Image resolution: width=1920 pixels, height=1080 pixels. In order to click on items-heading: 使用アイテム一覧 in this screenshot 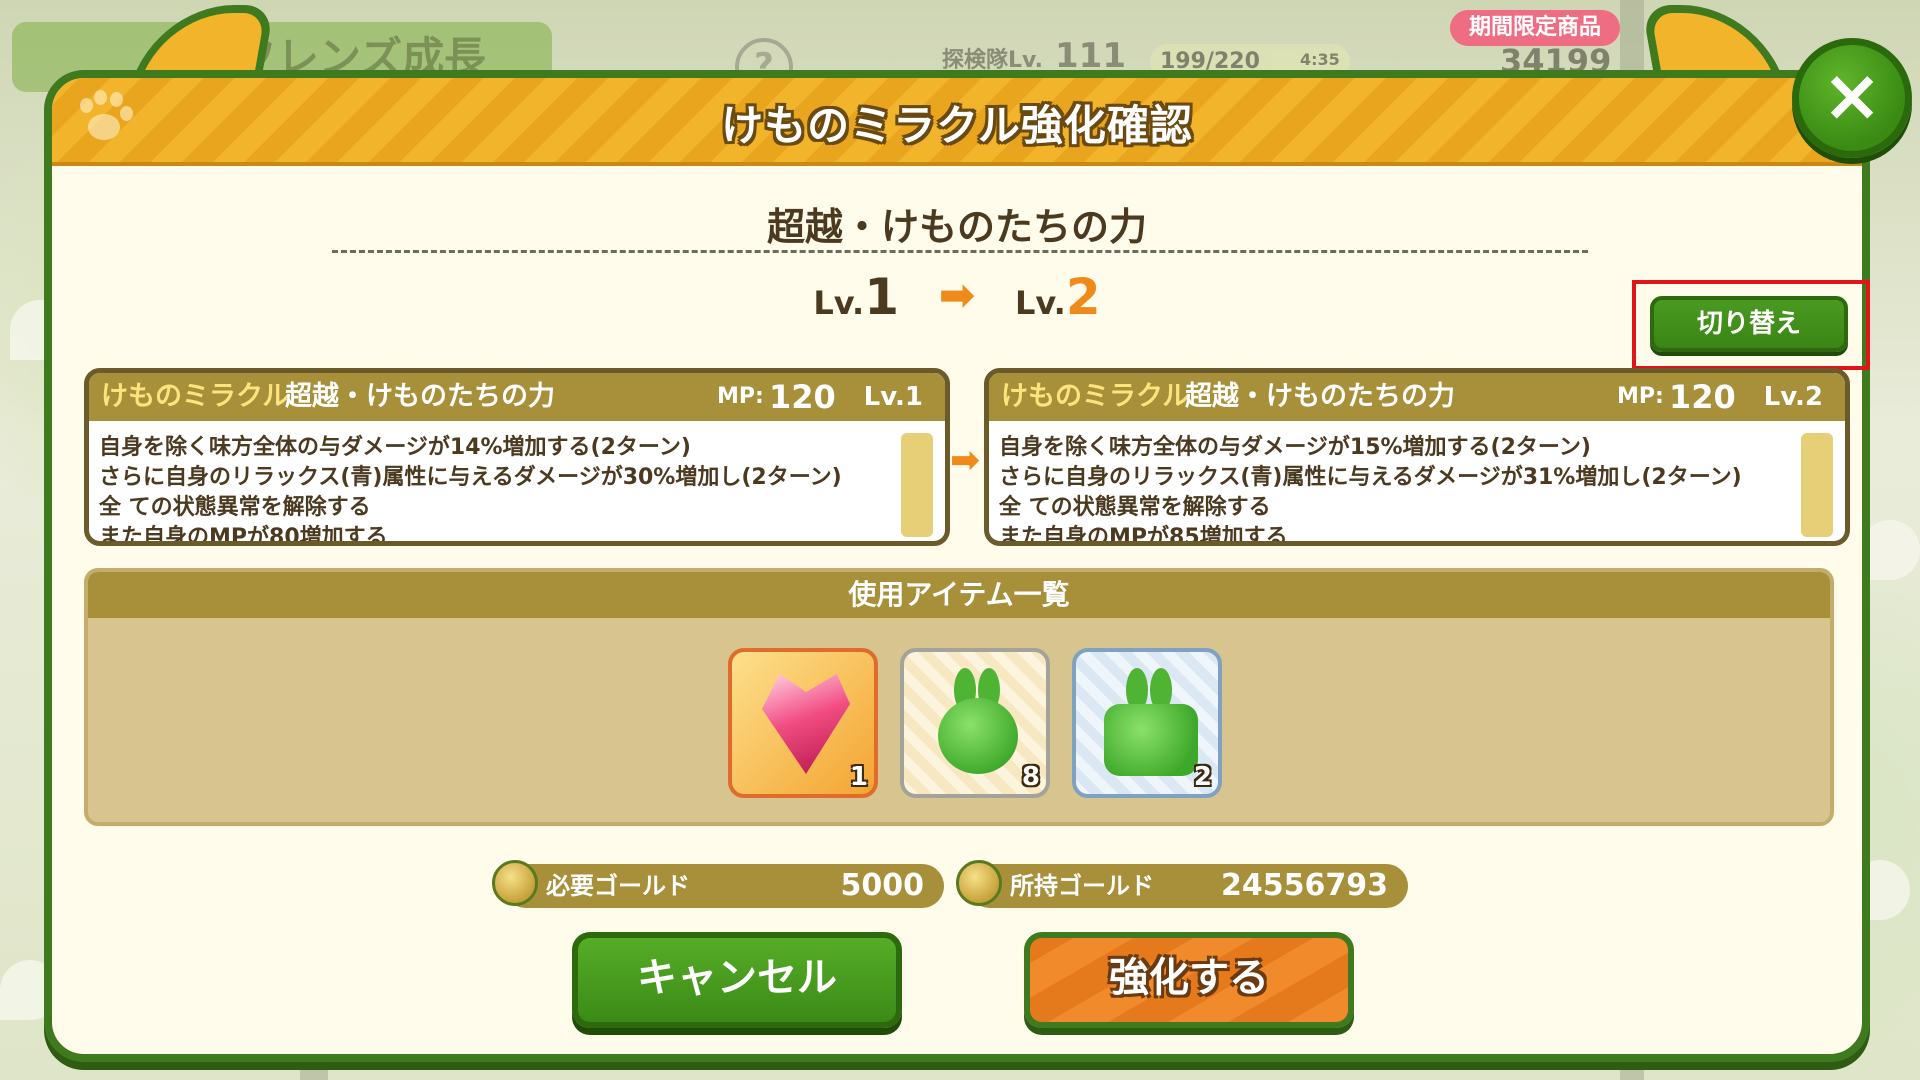, I will do `click(959, 595)`.